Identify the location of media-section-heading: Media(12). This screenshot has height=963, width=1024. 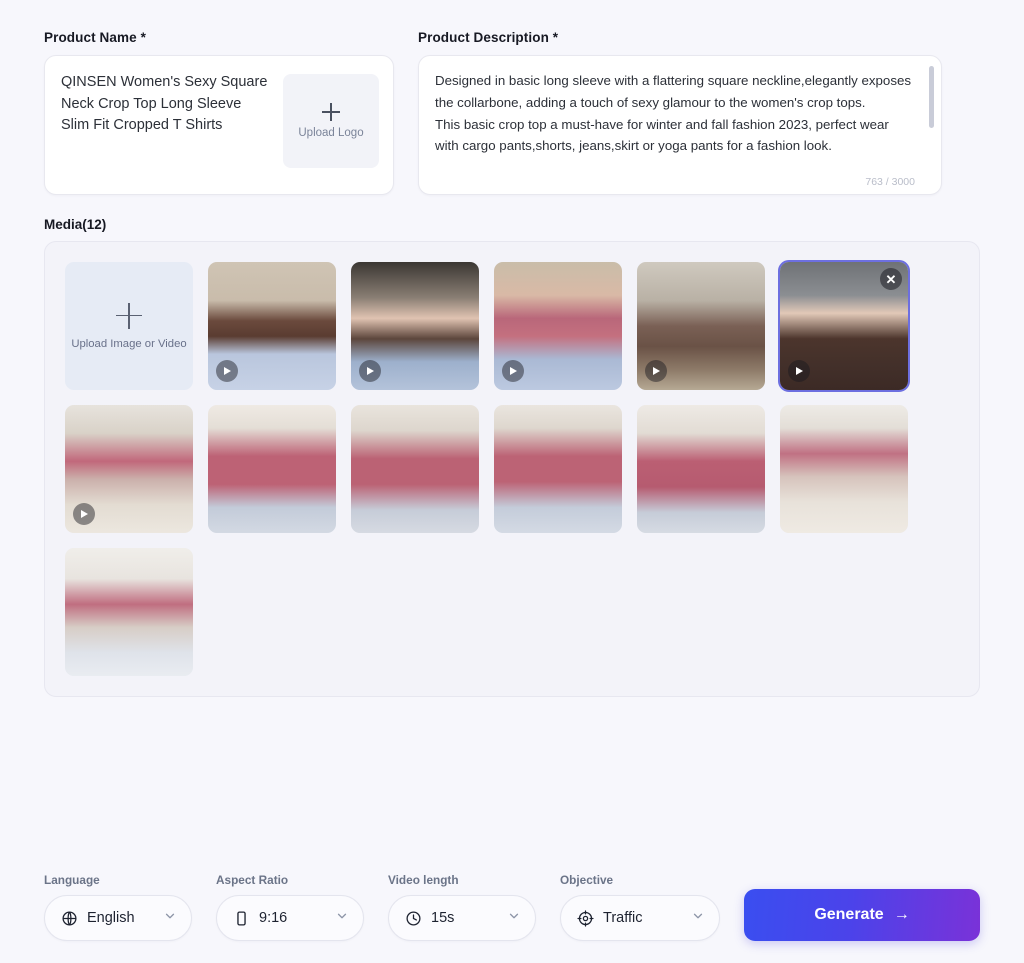
(75, 224).